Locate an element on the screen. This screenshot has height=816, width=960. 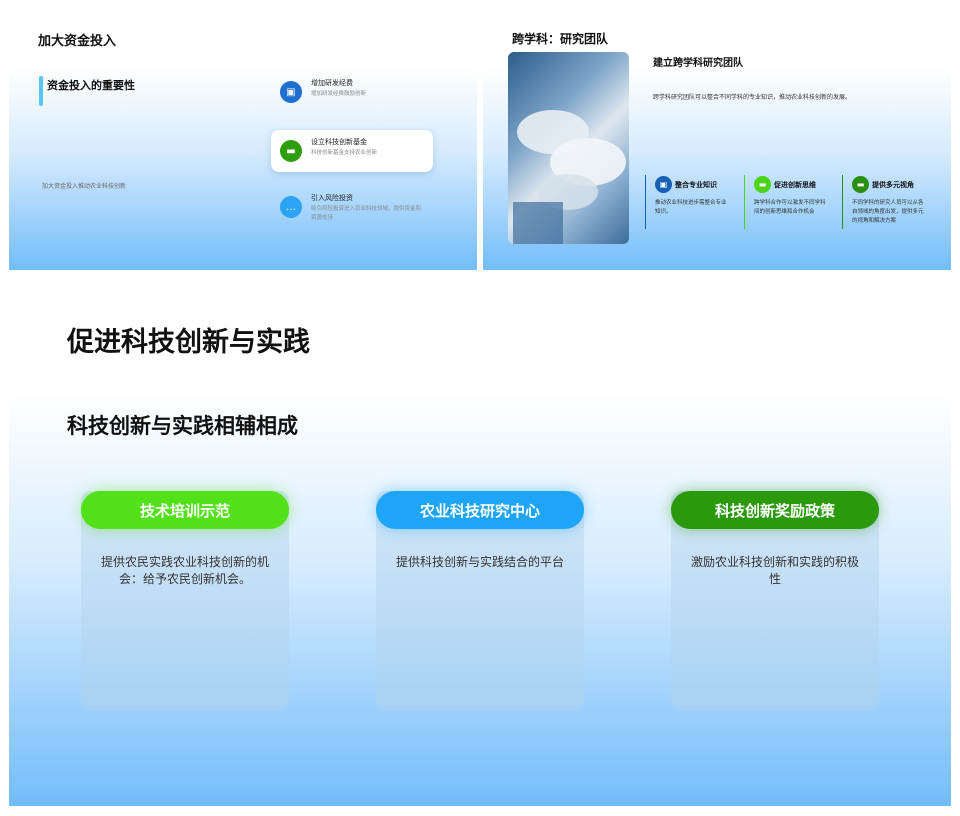
feature-item-active: ▬ 设立科技创新基金 科技创新基金支持农业创新 is located at coordinates (352, 151).